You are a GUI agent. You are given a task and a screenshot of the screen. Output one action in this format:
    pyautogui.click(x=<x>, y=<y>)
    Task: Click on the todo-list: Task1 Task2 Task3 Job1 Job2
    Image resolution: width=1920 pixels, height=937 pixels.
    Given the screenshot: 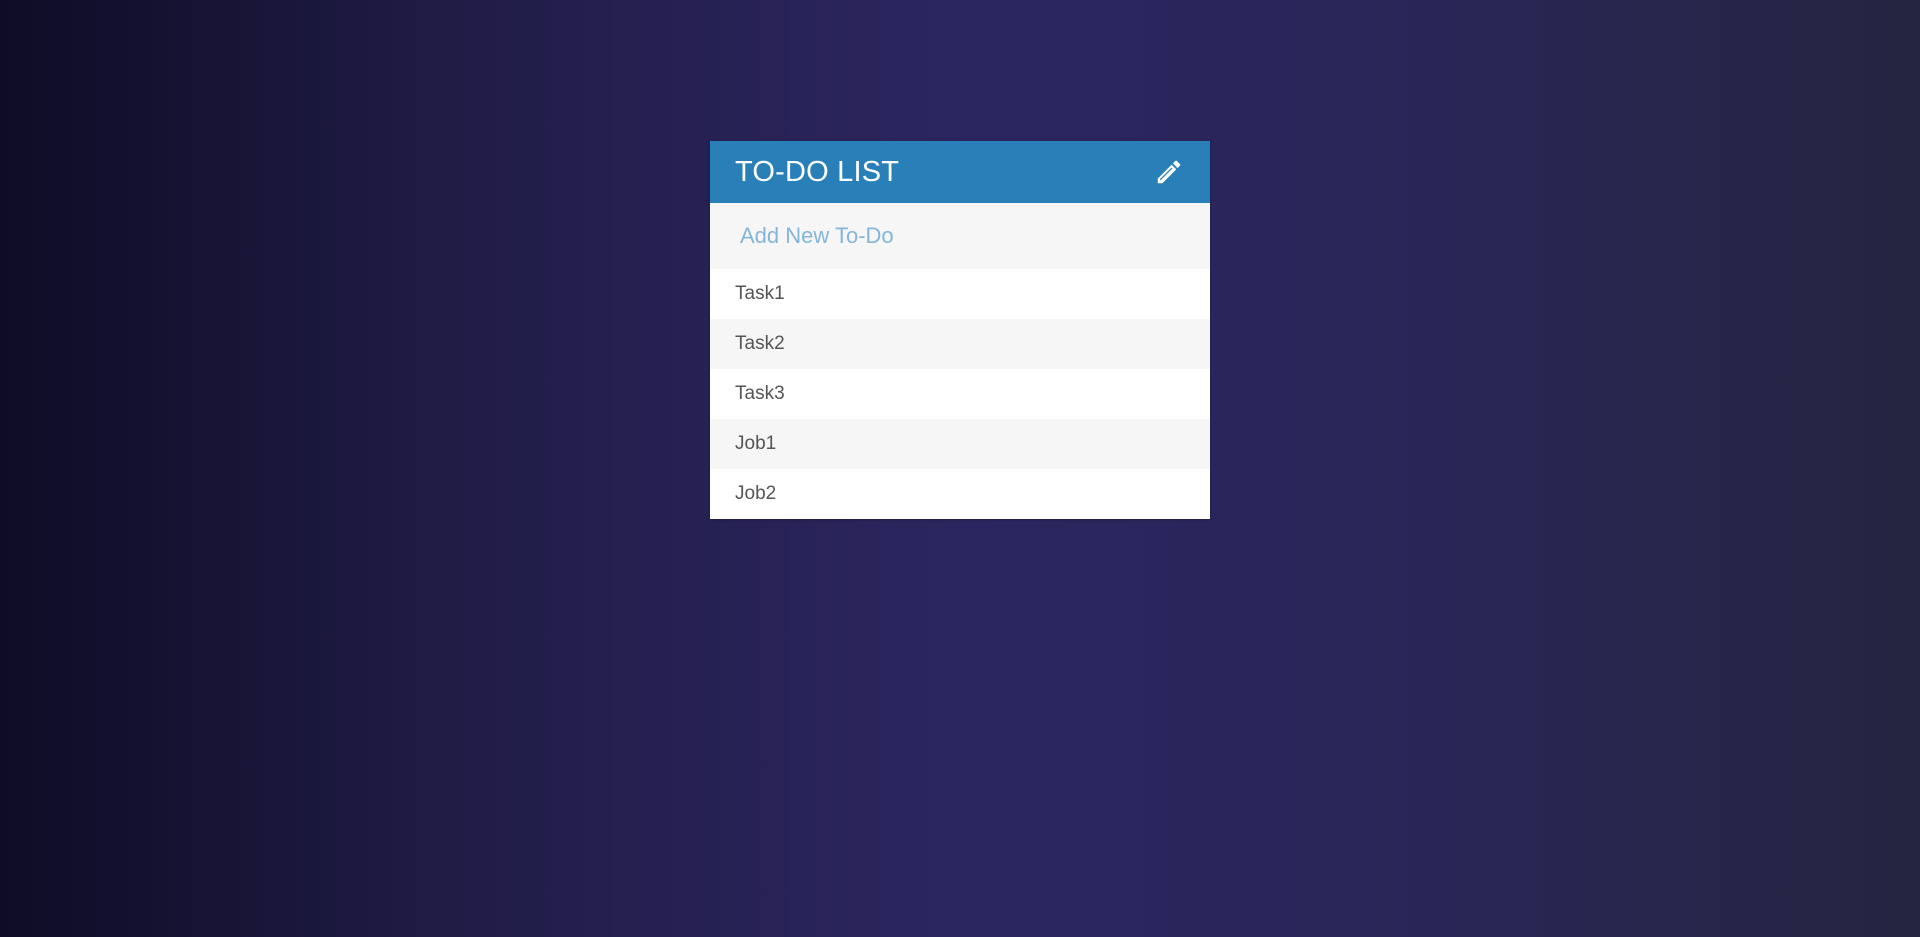 What is the action you would take?
    pyautogui.click(x=960, y=394)
    